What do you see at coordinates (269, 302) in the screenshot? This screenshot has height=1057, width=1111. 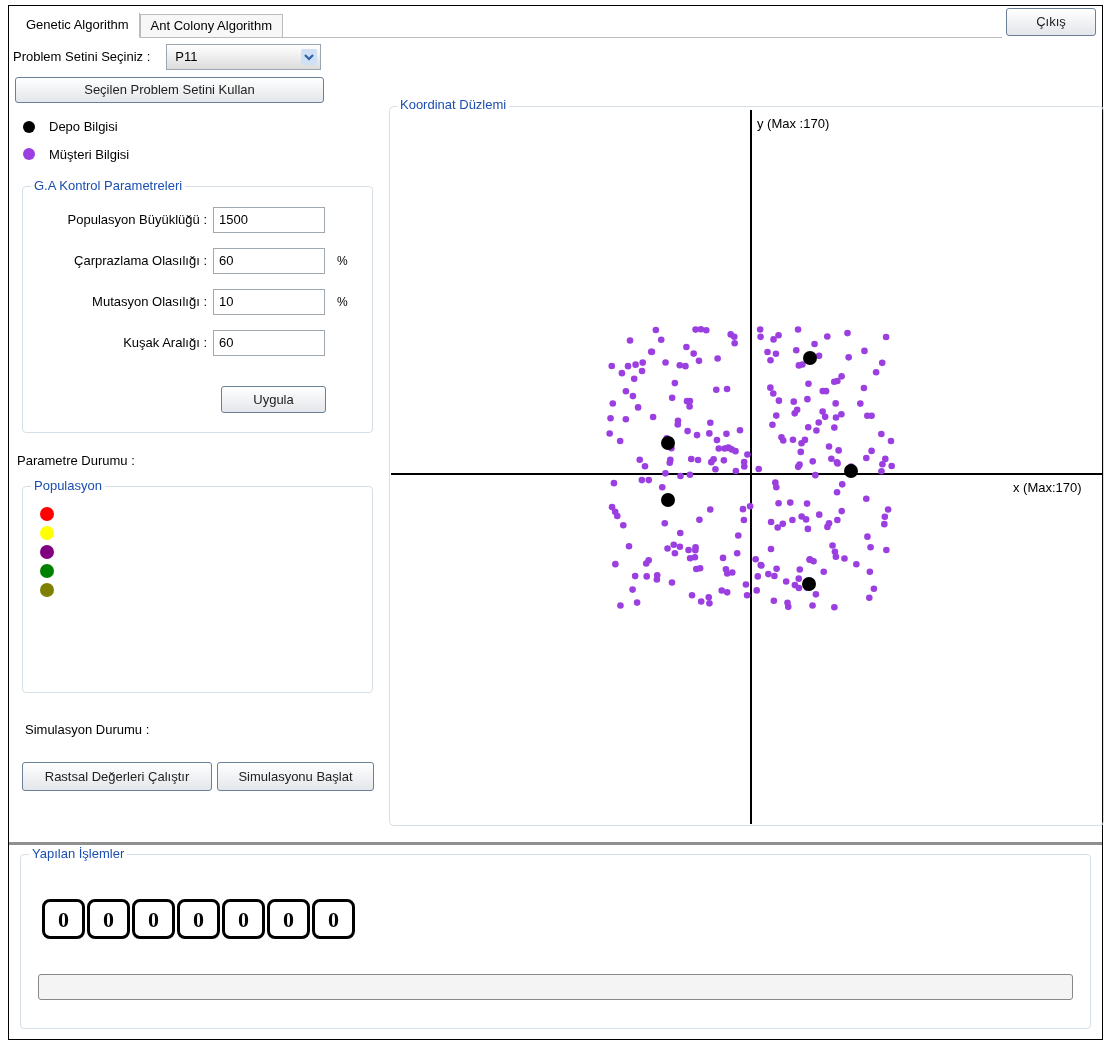 I see `input-field: 10` at bounding box center [269, 302].